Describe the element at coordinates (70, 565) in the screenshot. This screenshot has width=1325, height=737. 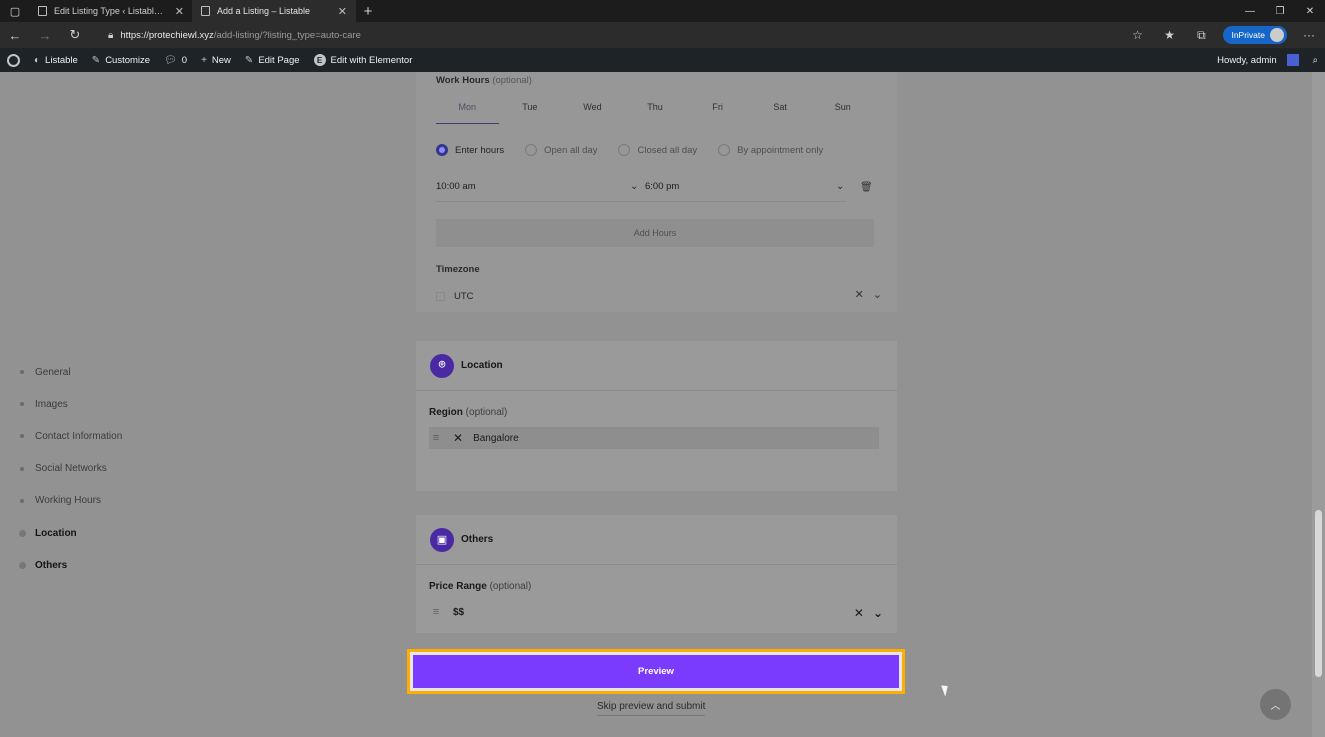
I see `nav-item-others: Others` at that location.